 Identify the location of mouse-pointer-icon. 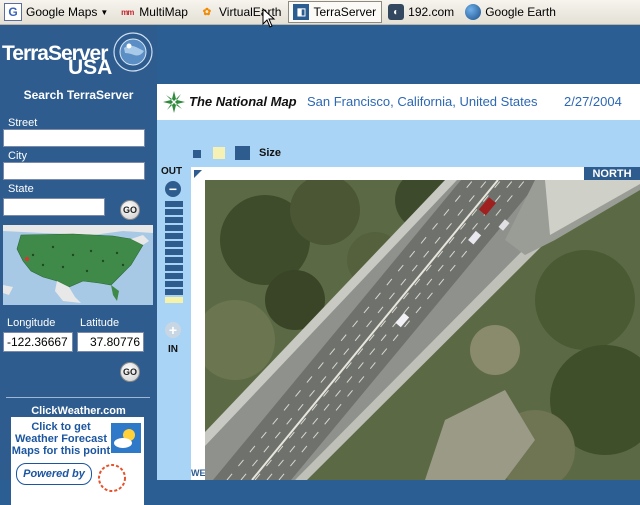
(269, 18).